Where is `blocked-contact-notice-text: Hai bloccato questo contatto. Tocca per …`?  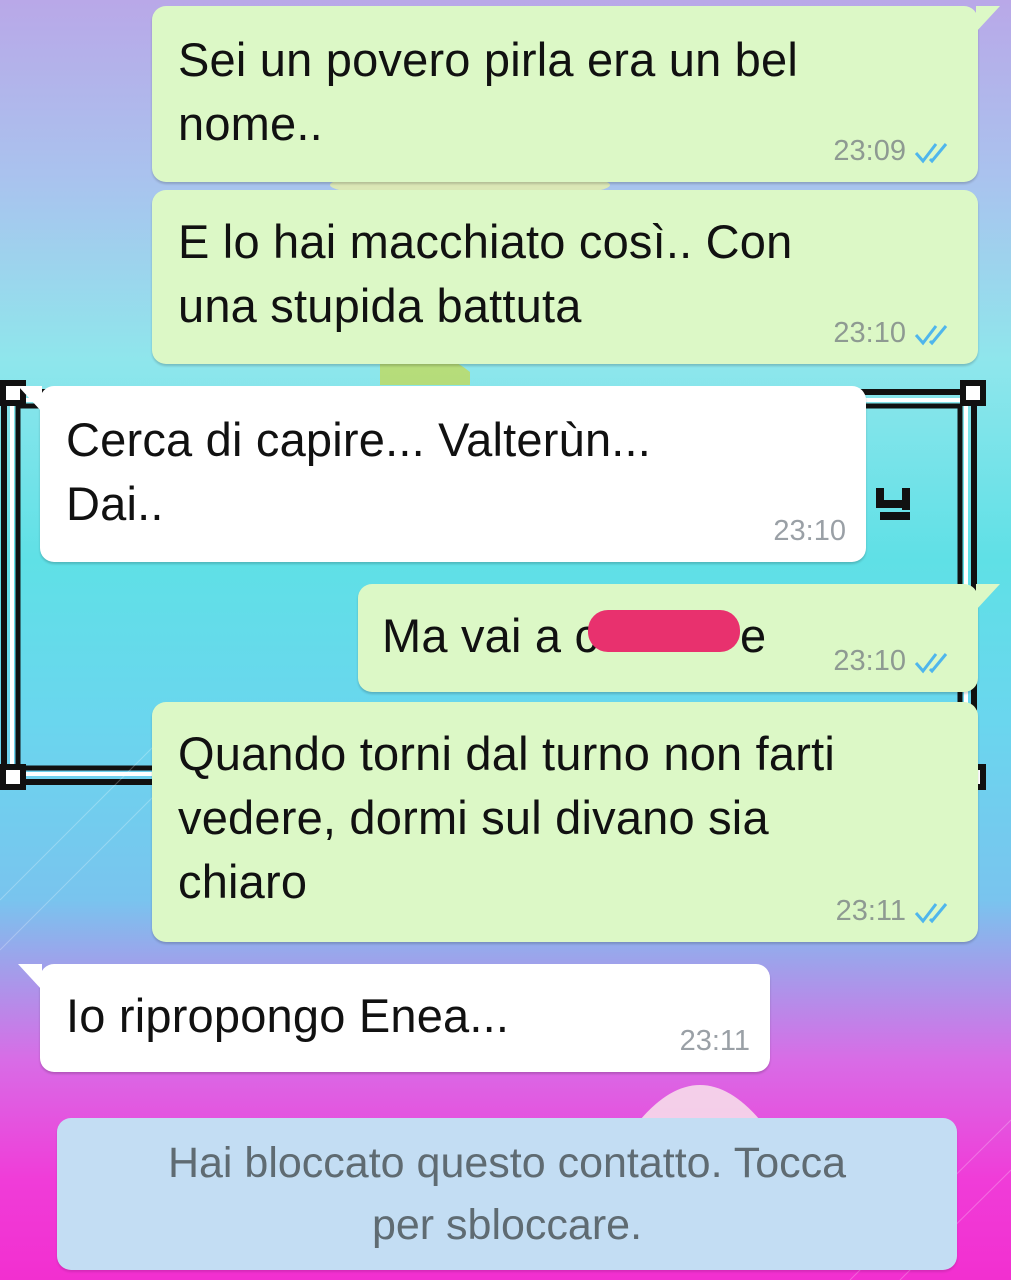 blocked-contact-notice-text: Hai bloccato questo contatto. Tocca per … is located at coordinates (507, 1194).